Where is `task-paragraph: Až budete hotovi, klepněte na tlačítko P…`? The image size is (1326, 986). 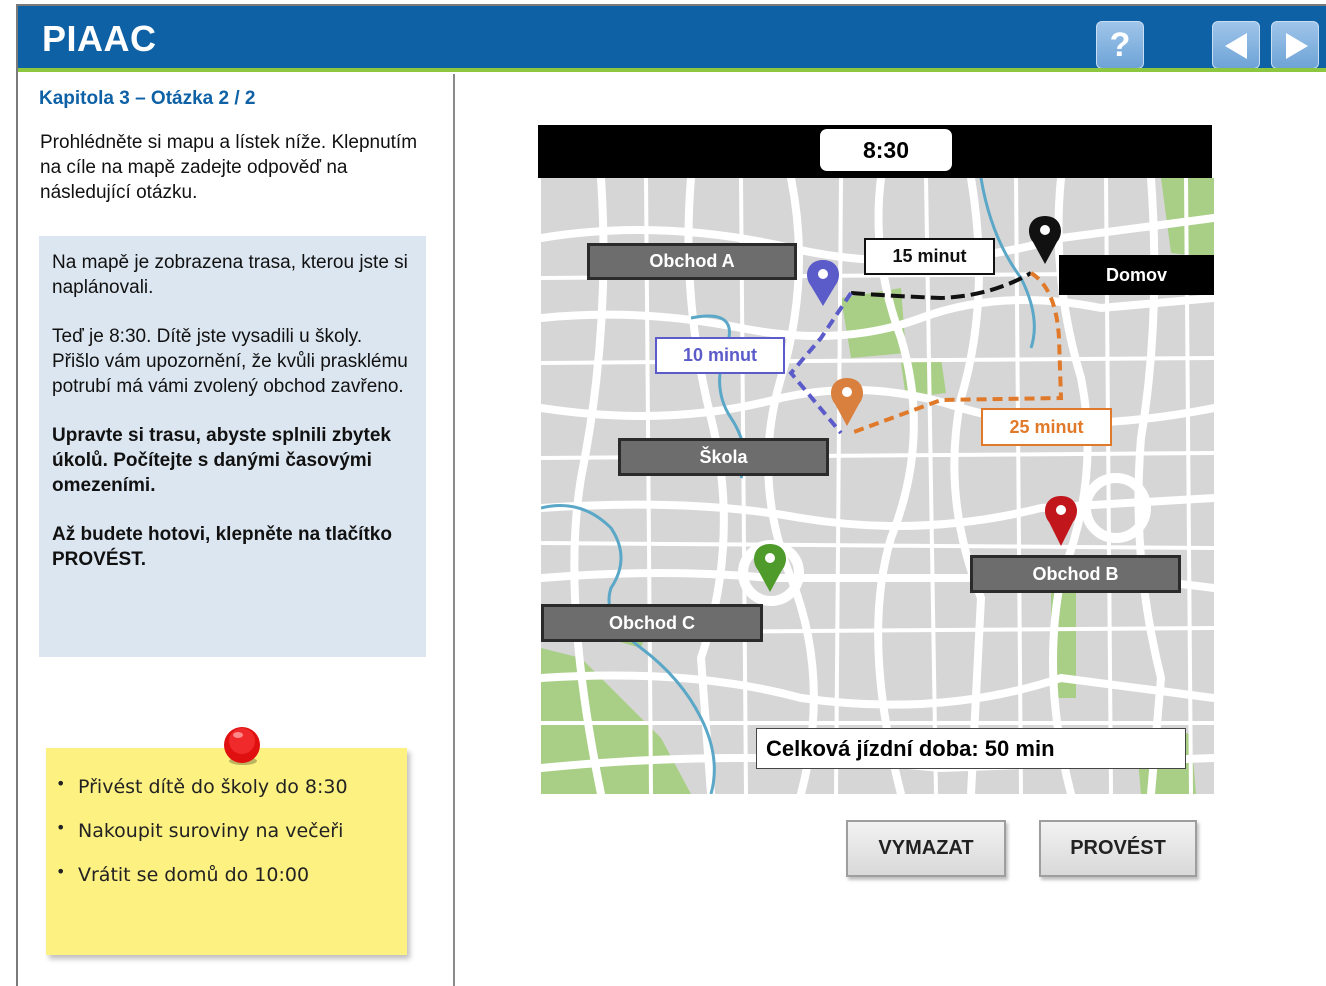 task-paragraph: Až budete hotovi, klepněte na tlačítko P… is located at coordinates (222, 547).